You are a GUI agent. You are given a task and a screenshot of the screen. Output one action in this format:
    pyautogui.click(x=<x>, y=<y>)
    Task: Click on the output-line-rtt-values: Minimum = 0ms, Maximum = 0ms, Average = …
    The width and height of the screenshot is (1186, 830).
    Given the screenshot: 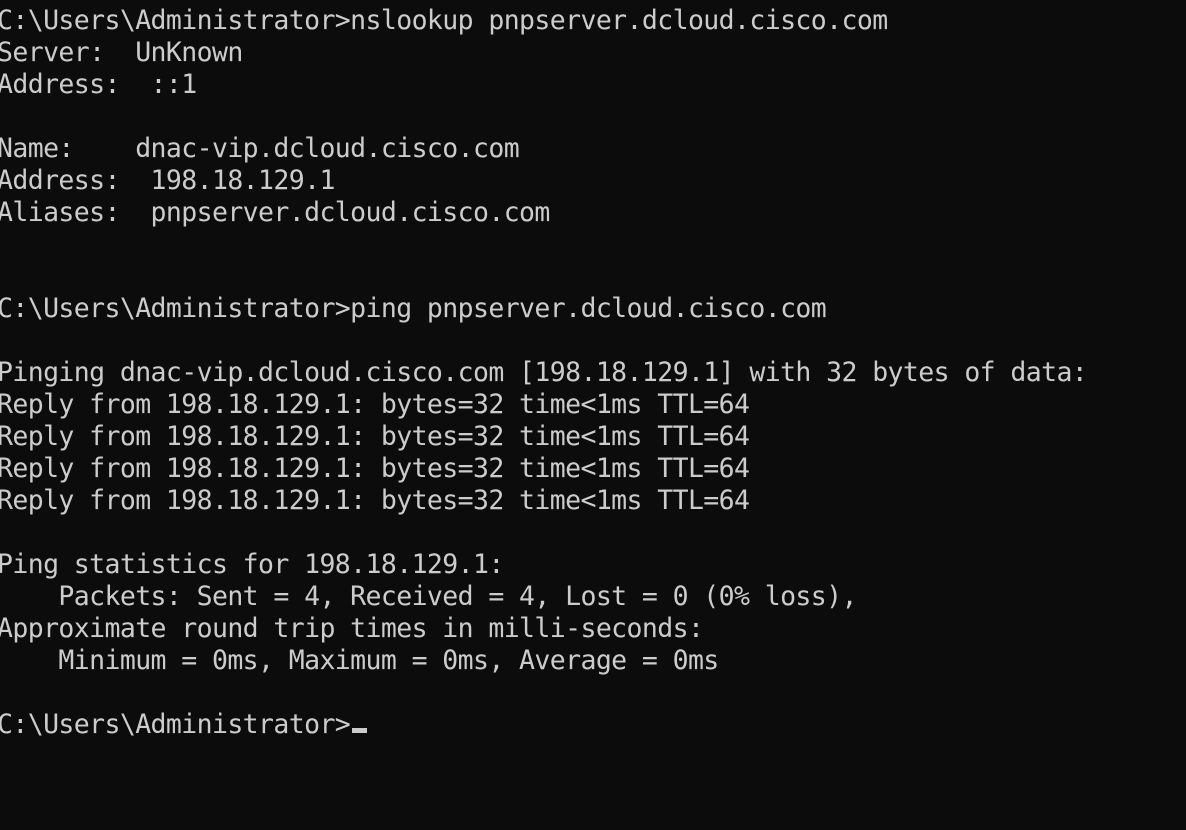 What is the action you would take?
    pyautogui.click(x=359, y=660)
    